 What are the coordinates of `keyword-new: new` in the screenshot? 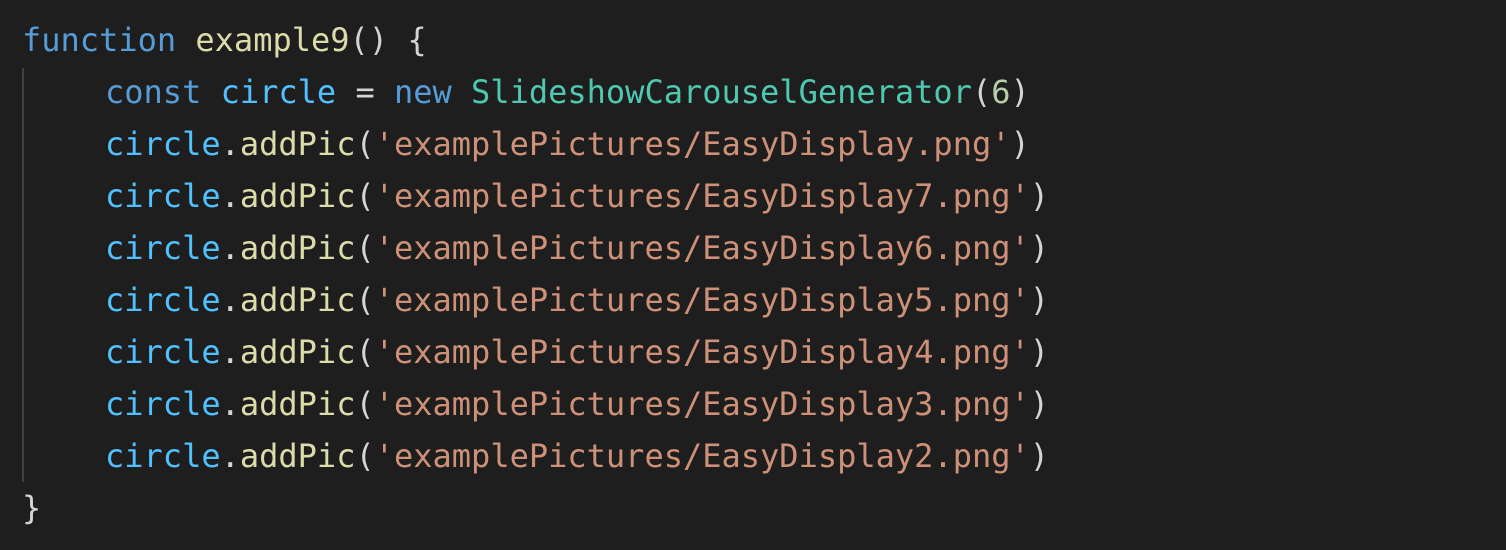 It's located at (422, 92).